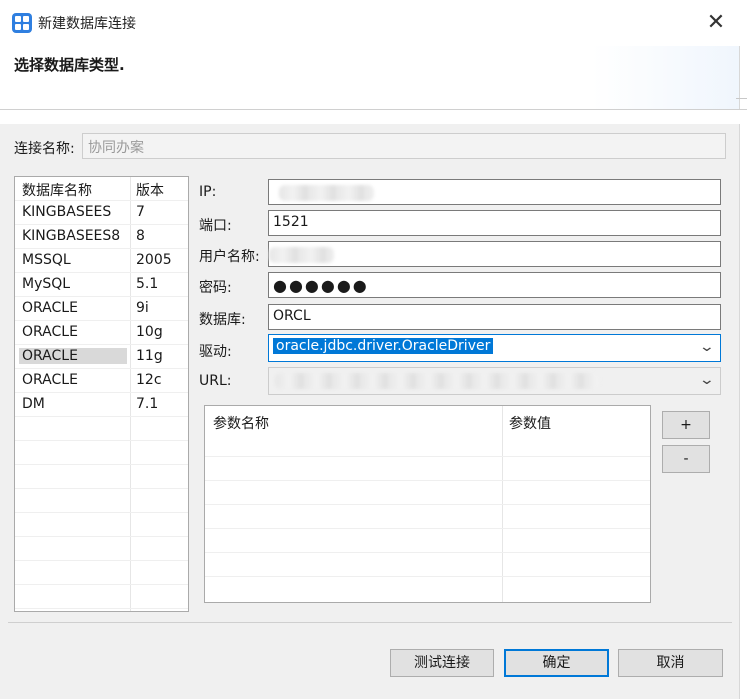 The height and width of the screenshot is (699, 747). Describe the element at coordinates (373, 23) in the screenshot. I see `title-bar: 新建数据库连接 ✕` at that location.